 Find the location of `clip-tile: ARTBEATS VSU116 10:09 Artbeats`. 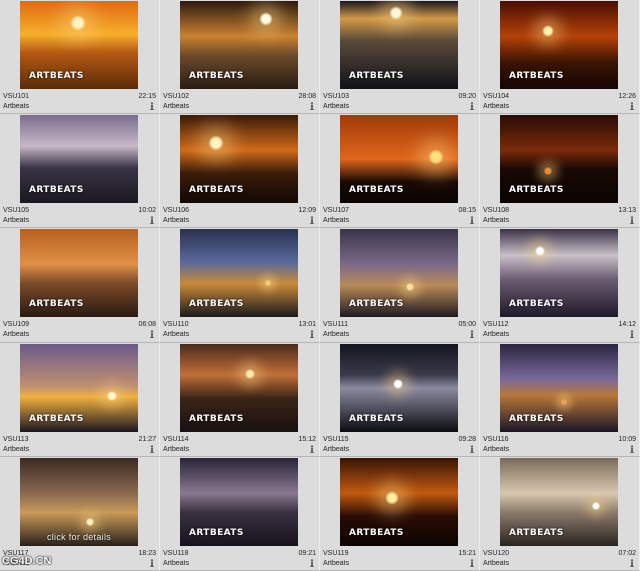

clip-tile: ARTBEATS VSU116 10:09 Artbeats is located at coordinates (560, 399).